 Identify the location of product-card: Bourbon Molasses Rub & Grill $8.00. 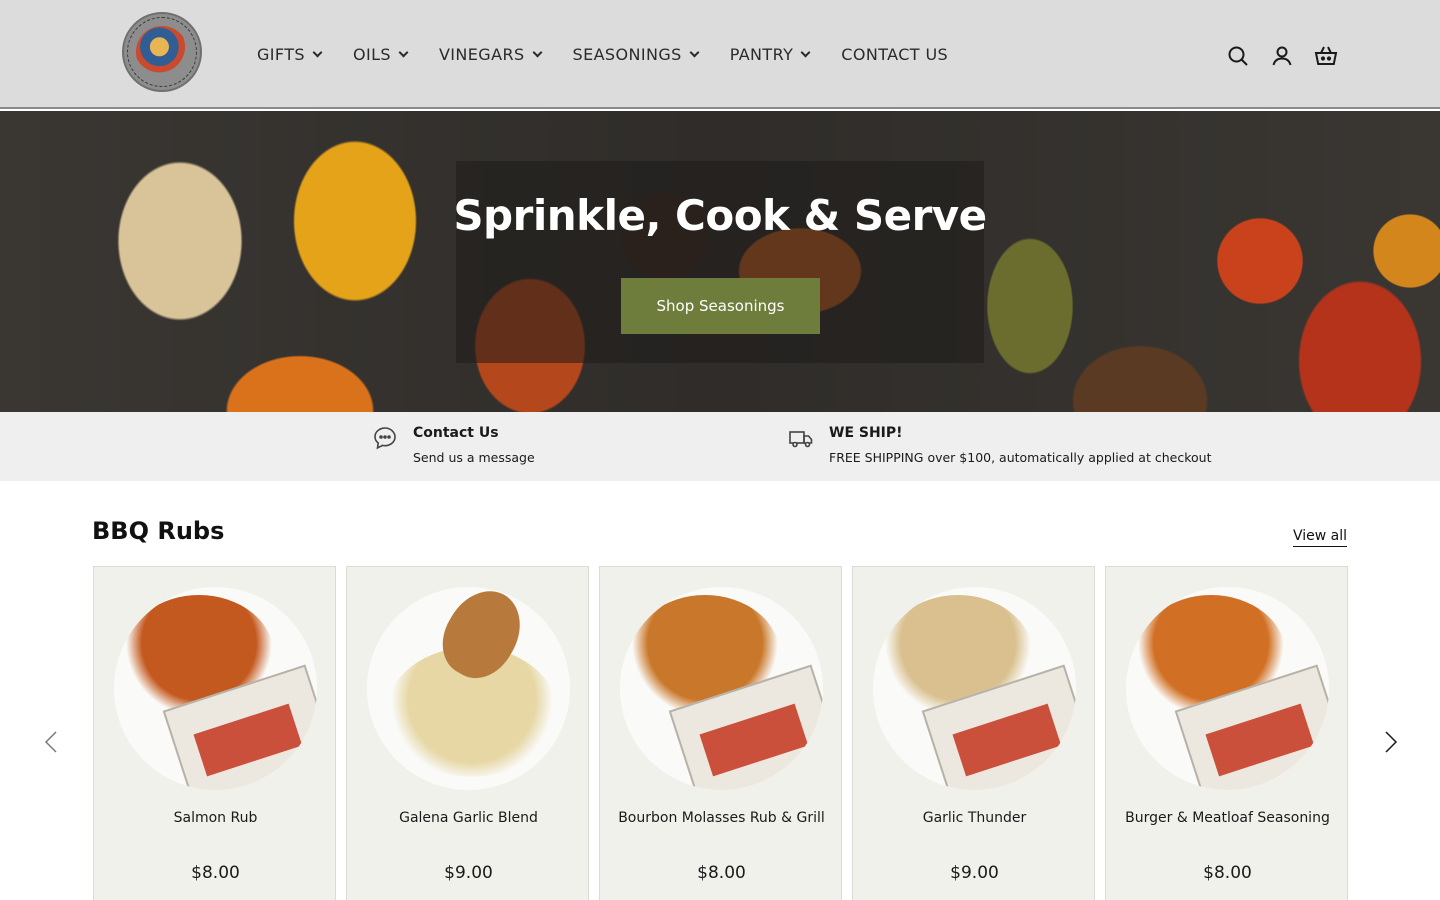
(720, 733).